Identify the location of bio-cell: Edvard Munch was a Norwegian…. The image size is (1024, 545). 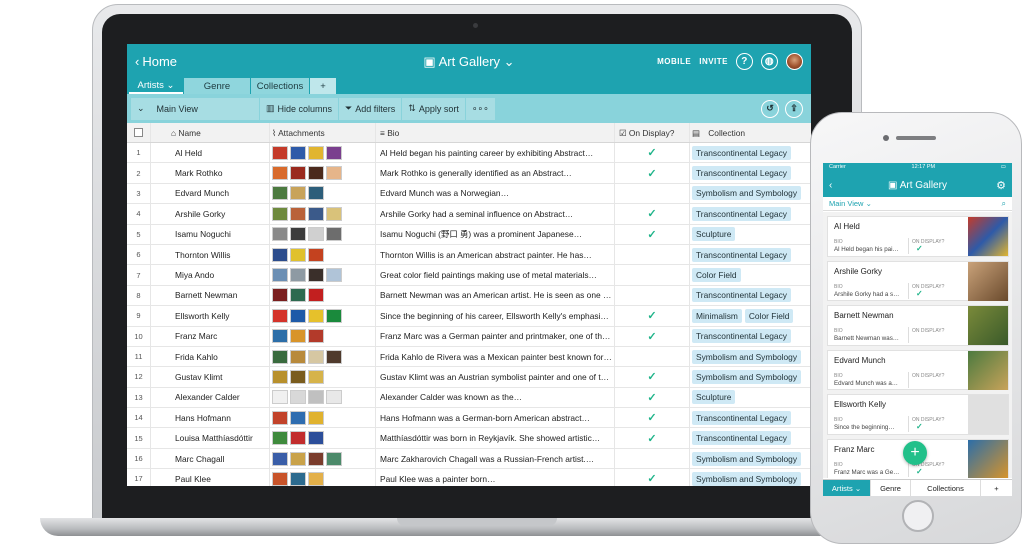
(495, 193).